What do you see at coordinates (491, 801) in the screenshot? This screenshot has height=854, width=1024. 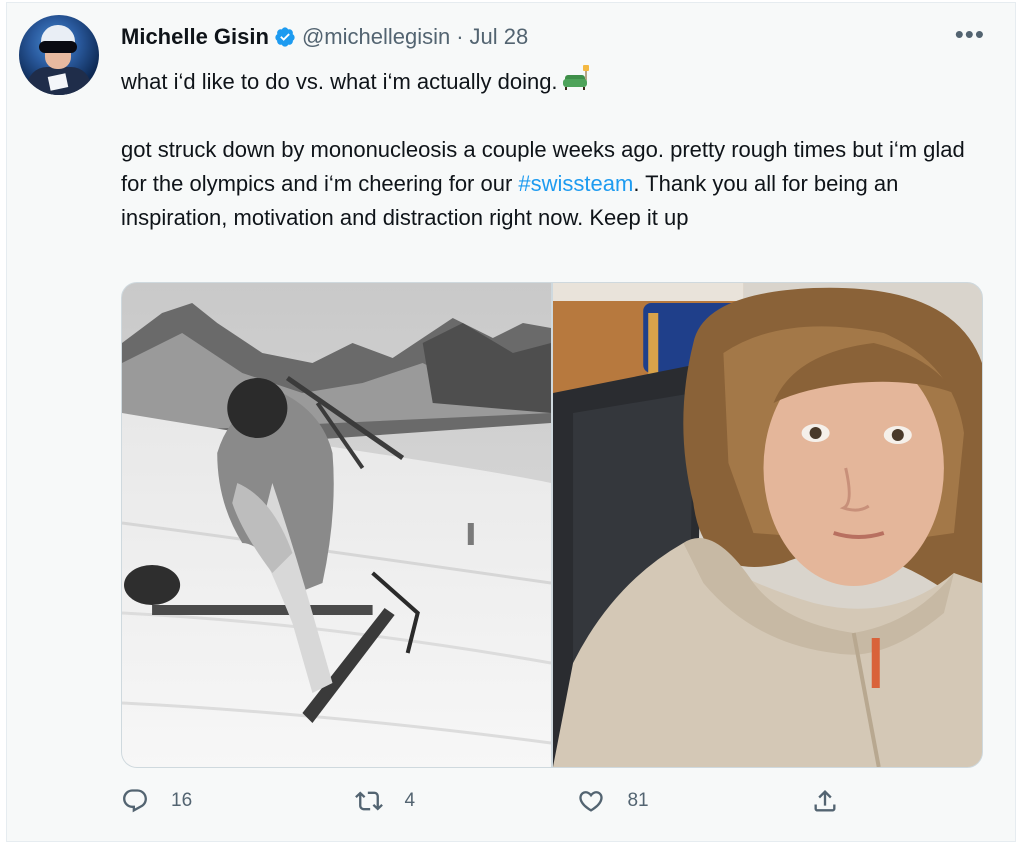 I see `tweet-actions: 16 4 81` at bounding box center [491, 801].